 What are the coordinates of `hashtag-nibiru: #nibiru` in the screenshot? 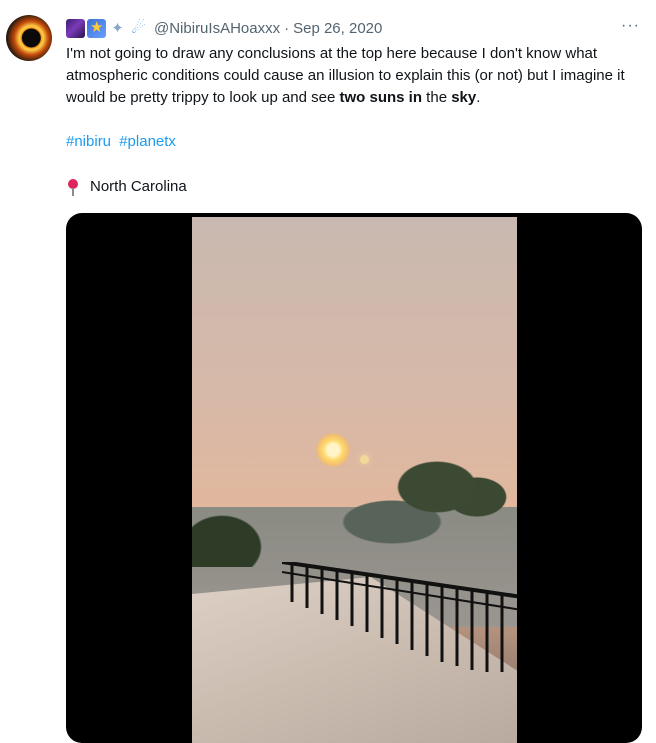 It's located at (88, 141).